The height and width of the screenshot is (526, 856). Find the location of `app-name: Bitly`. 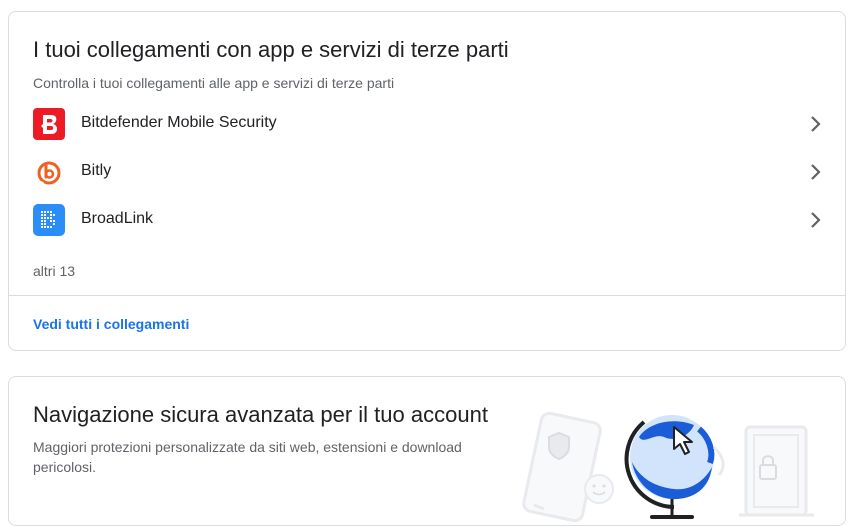

app-name: Bitly is located at coordinates (96, 170).